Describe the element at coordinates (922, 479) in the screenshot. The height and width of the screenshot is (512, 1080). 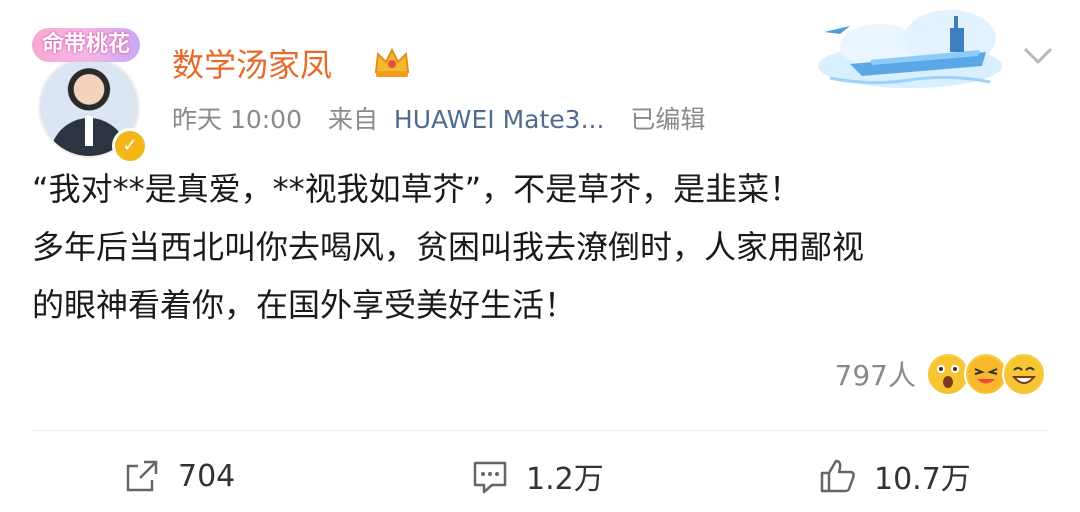
I see `like-count: 10.7万` at that location.